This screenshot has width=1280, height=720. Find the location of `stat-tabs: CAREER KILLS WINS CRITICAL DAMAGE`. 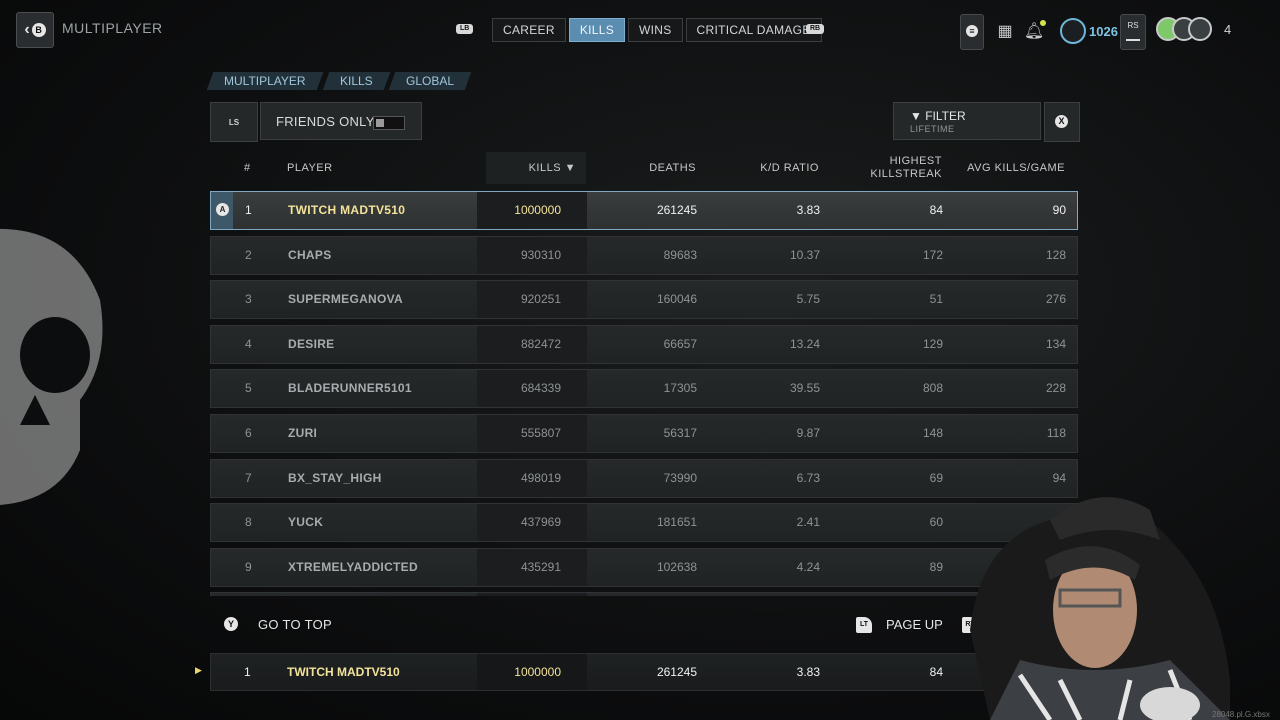

stat-tabs: CAREER KILLS WINS CRITICAL DAMAGE is located at coordinates (657, 30).